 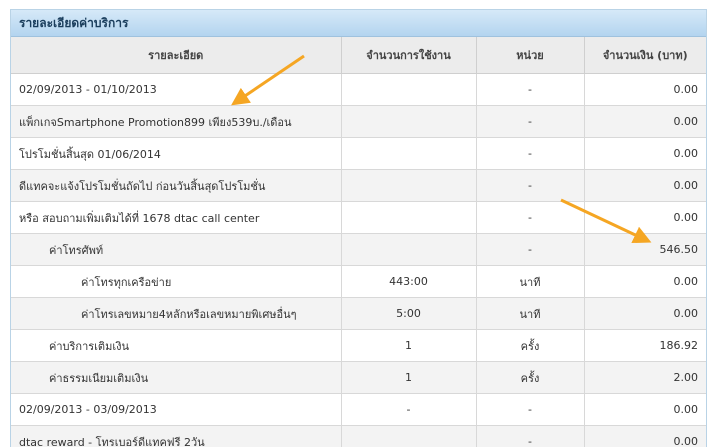 I want to click on table-row: ค่าบริการเติมเงิน 1 ครั้ง 186.92, so click(x=358, y=346).